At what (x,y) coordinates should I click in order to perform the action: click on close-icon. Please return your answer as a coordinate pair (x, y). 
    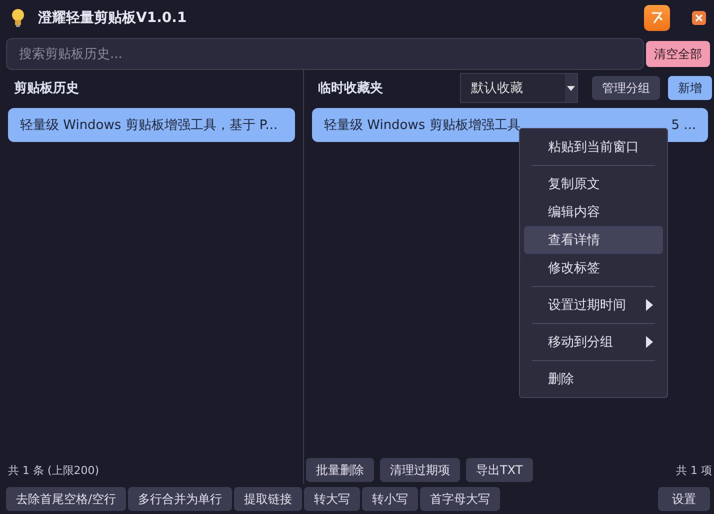
    Looking at the image, I should click on (699, 18).